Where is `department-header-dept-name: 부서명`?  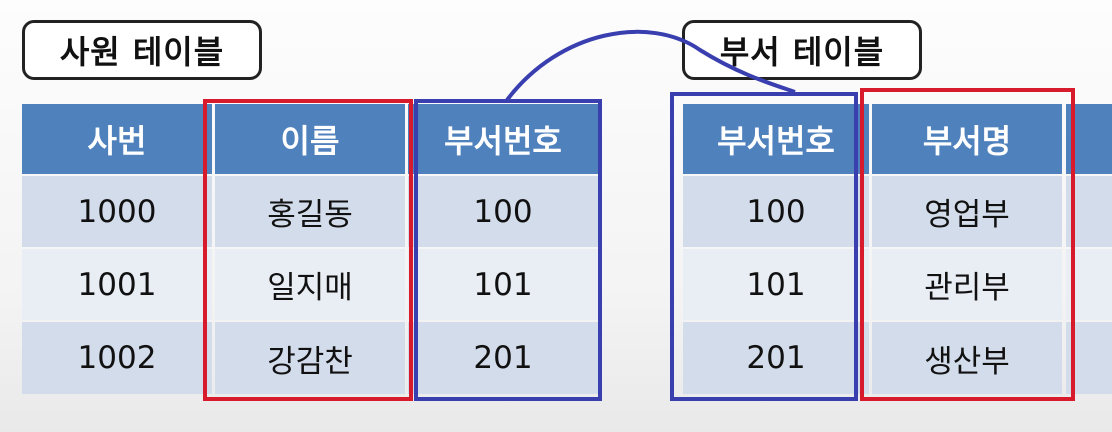 department-header-dept-name: 부서명 is located at coordinates (967, 139).